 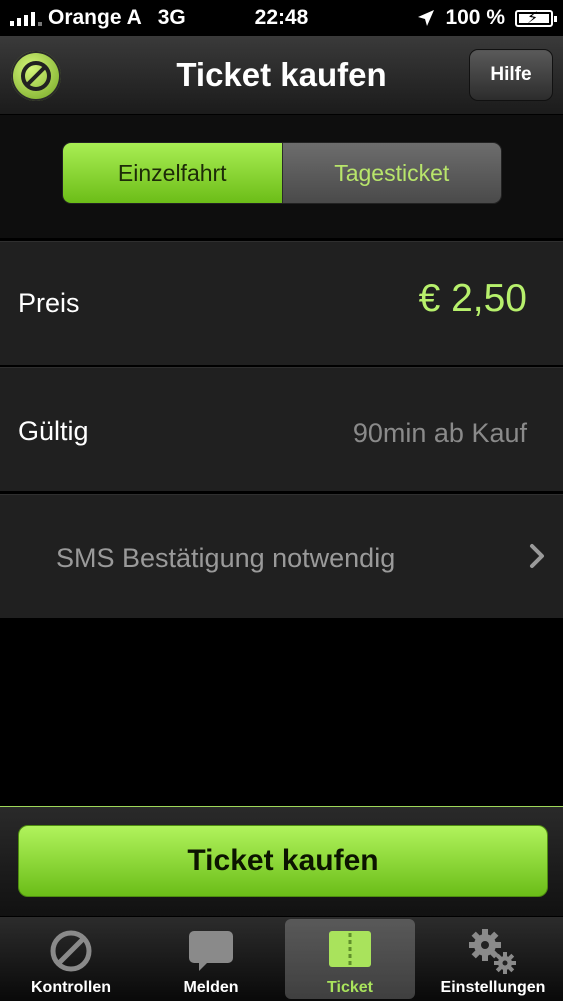 What do you see at coordinates (472, 298) in the screenshot?
I see `price-value: € 2,50` at bounding box center [472, 298].